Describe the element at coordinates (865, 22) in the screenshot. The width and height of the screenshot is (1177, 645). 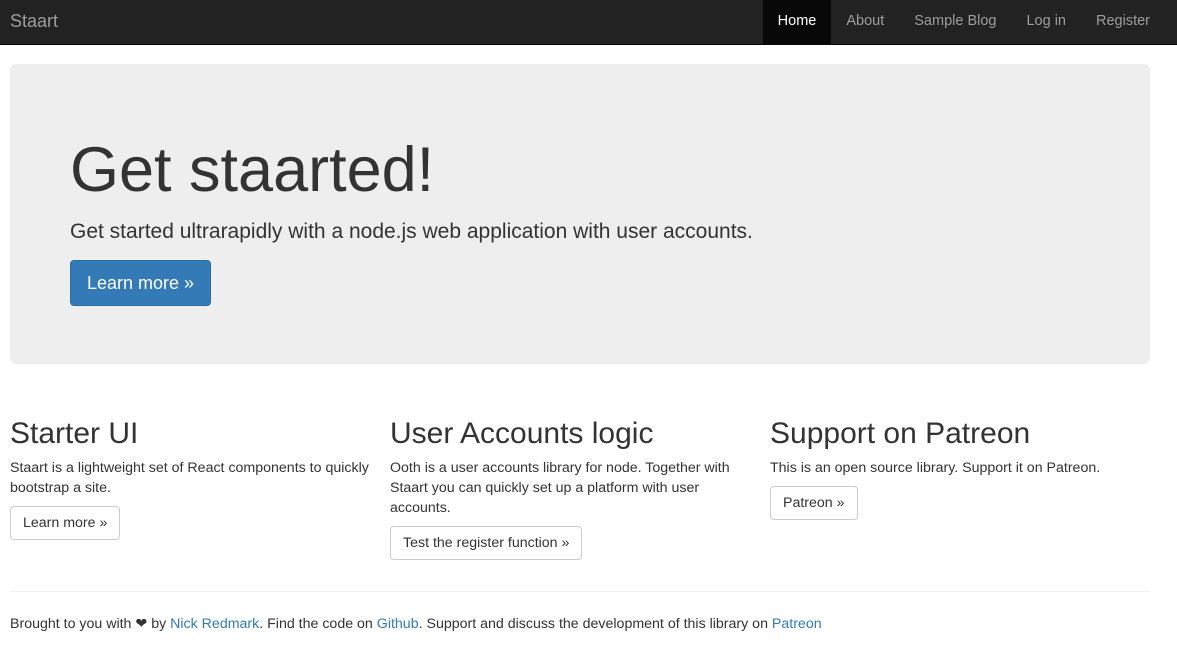
I see `nav-item-about: About` at that location.